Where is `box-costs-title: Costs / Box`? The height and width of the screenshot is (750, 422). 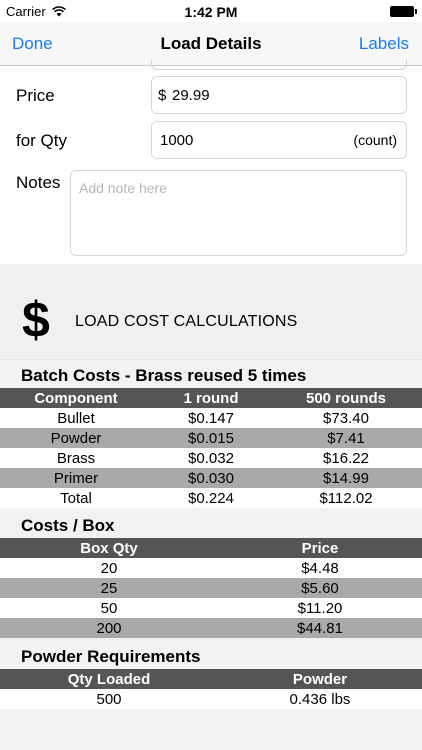
box-costs-title: Costs / Box is located at coordinates (68, 525).